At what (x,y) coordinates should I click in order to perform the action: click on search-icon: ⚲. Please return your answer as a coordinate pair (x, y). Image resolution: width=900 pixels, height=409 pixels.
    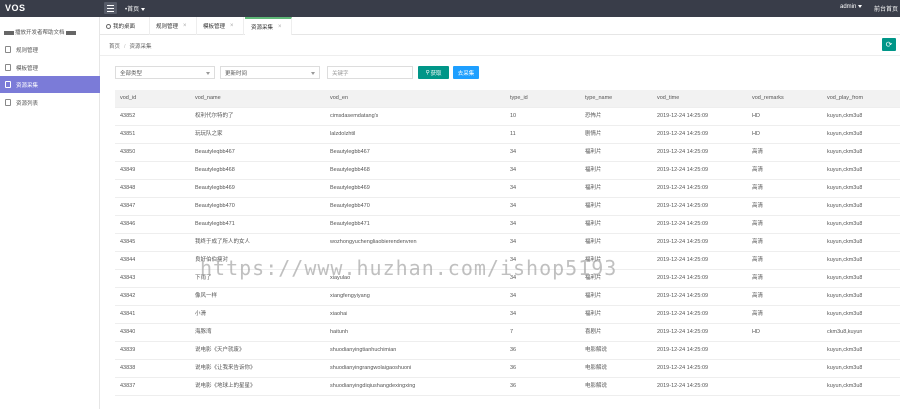
    Looking at the image, I should click on (427, 72).